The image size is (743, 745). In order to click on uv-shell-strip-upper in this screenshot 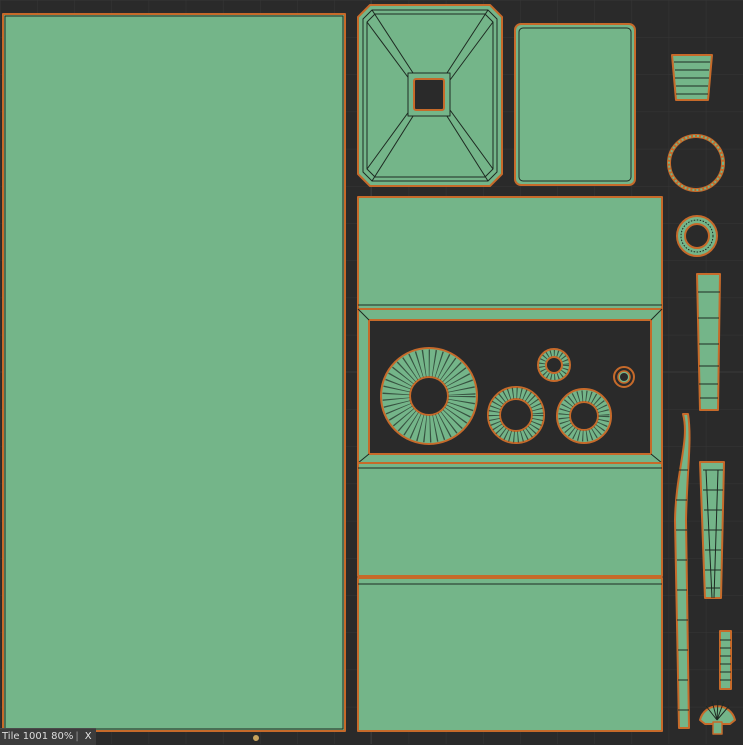, I will do `click(708, 342)`.